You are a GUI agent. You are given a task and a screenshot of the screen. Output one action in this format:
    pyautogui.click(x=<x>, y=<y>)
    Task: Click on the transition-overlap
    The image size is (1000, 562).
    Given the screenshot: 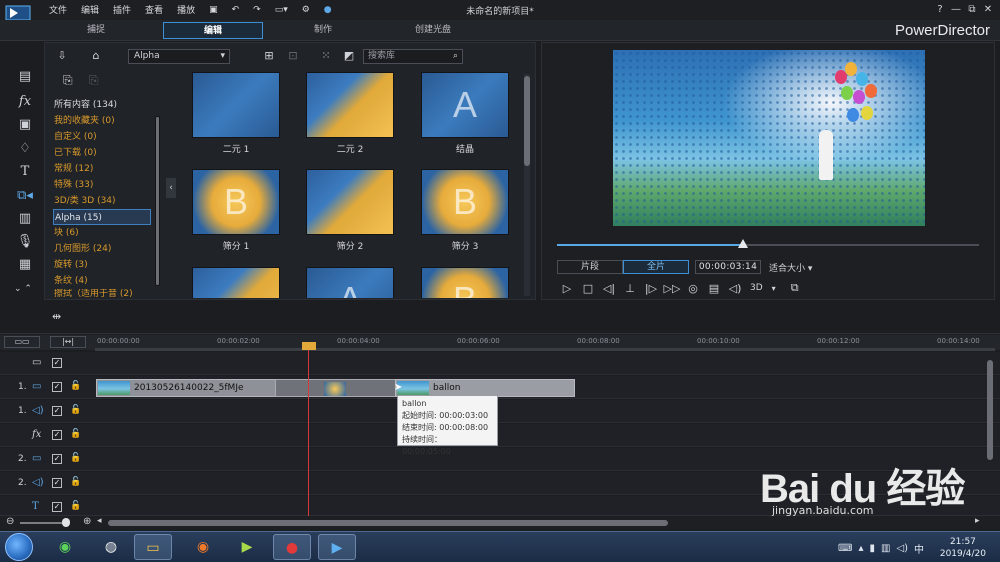 What is the action you would take?
    pyautogui.click(x=335, y=388)
    